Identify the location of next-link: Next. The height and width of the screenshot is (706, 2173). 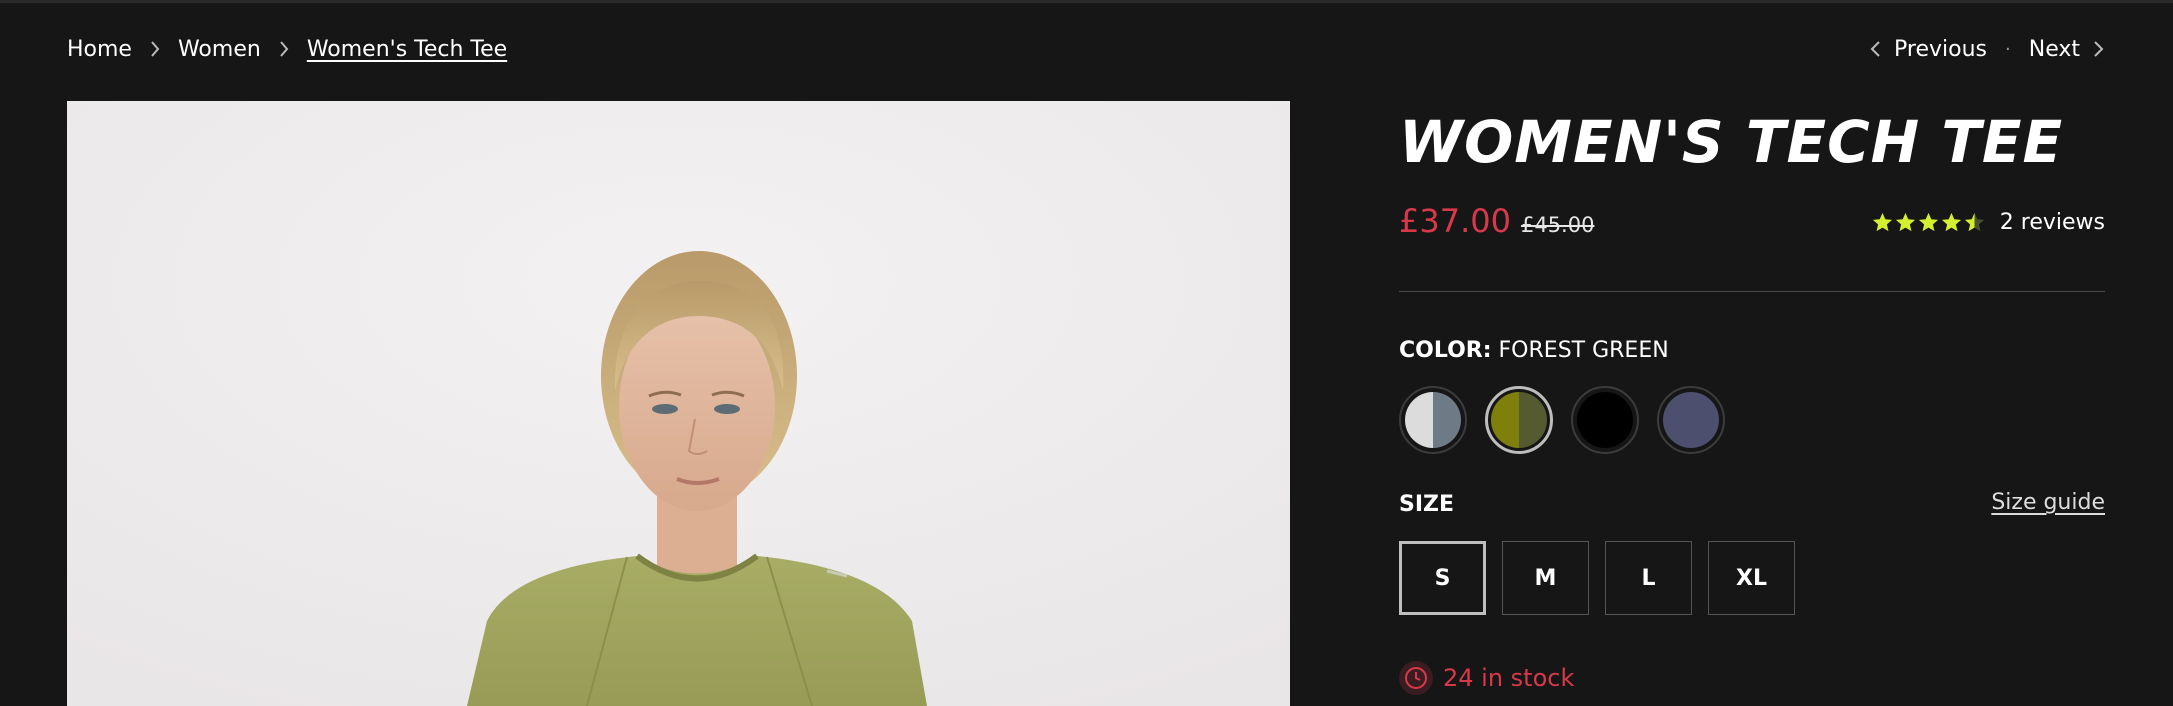
(2067, 49).